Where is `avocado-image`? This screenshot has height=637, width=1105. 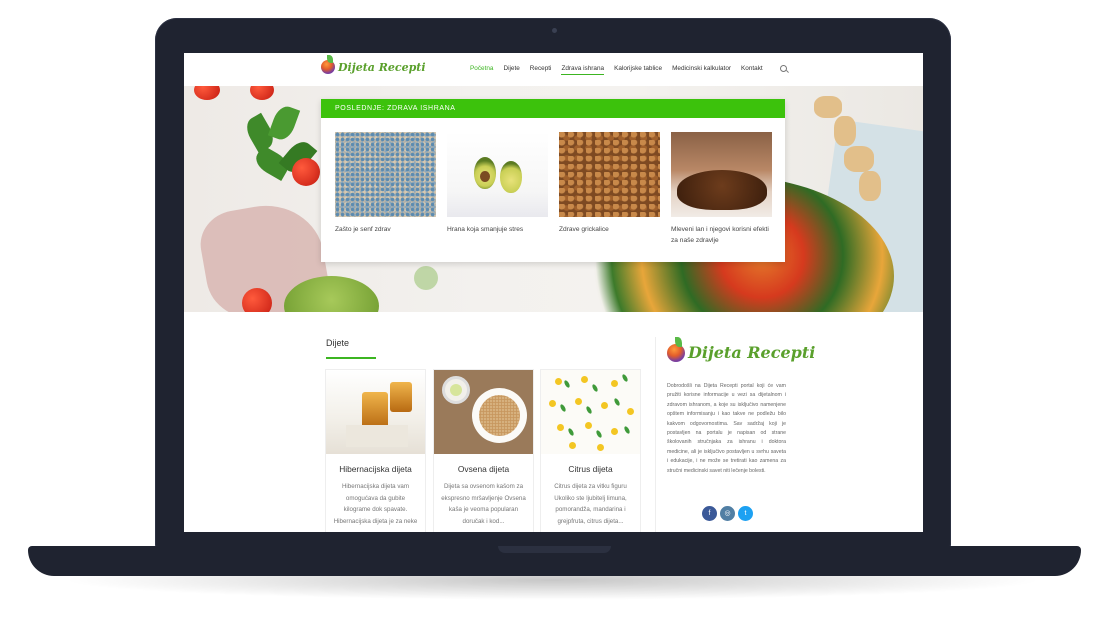
avocado-image is located at coordinates (497, 174).